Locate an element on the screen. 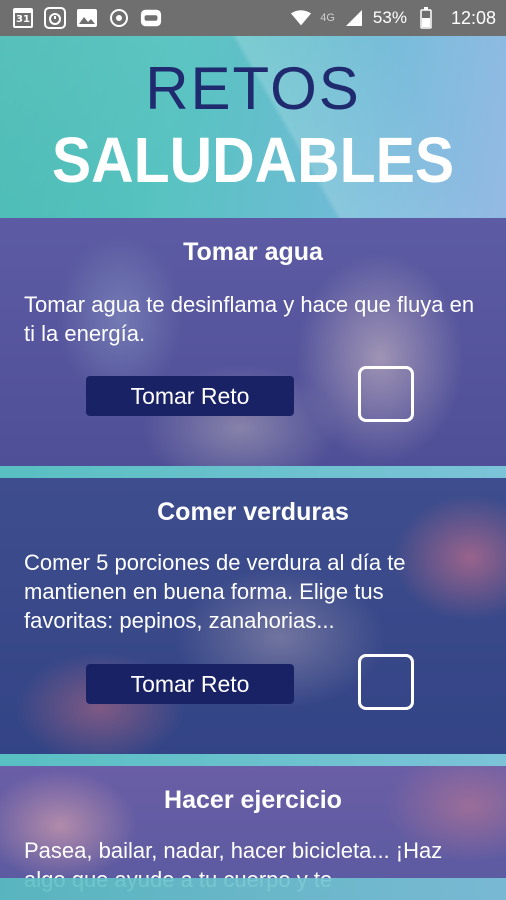 The width and height of the screenshot is (506, 900). bottom-strip is located at coordinates (253, 889).